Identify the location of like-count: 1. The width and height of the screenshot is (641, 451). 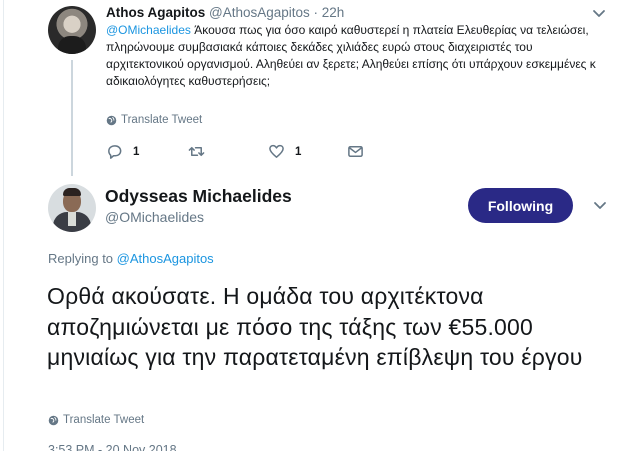
(298, 151).